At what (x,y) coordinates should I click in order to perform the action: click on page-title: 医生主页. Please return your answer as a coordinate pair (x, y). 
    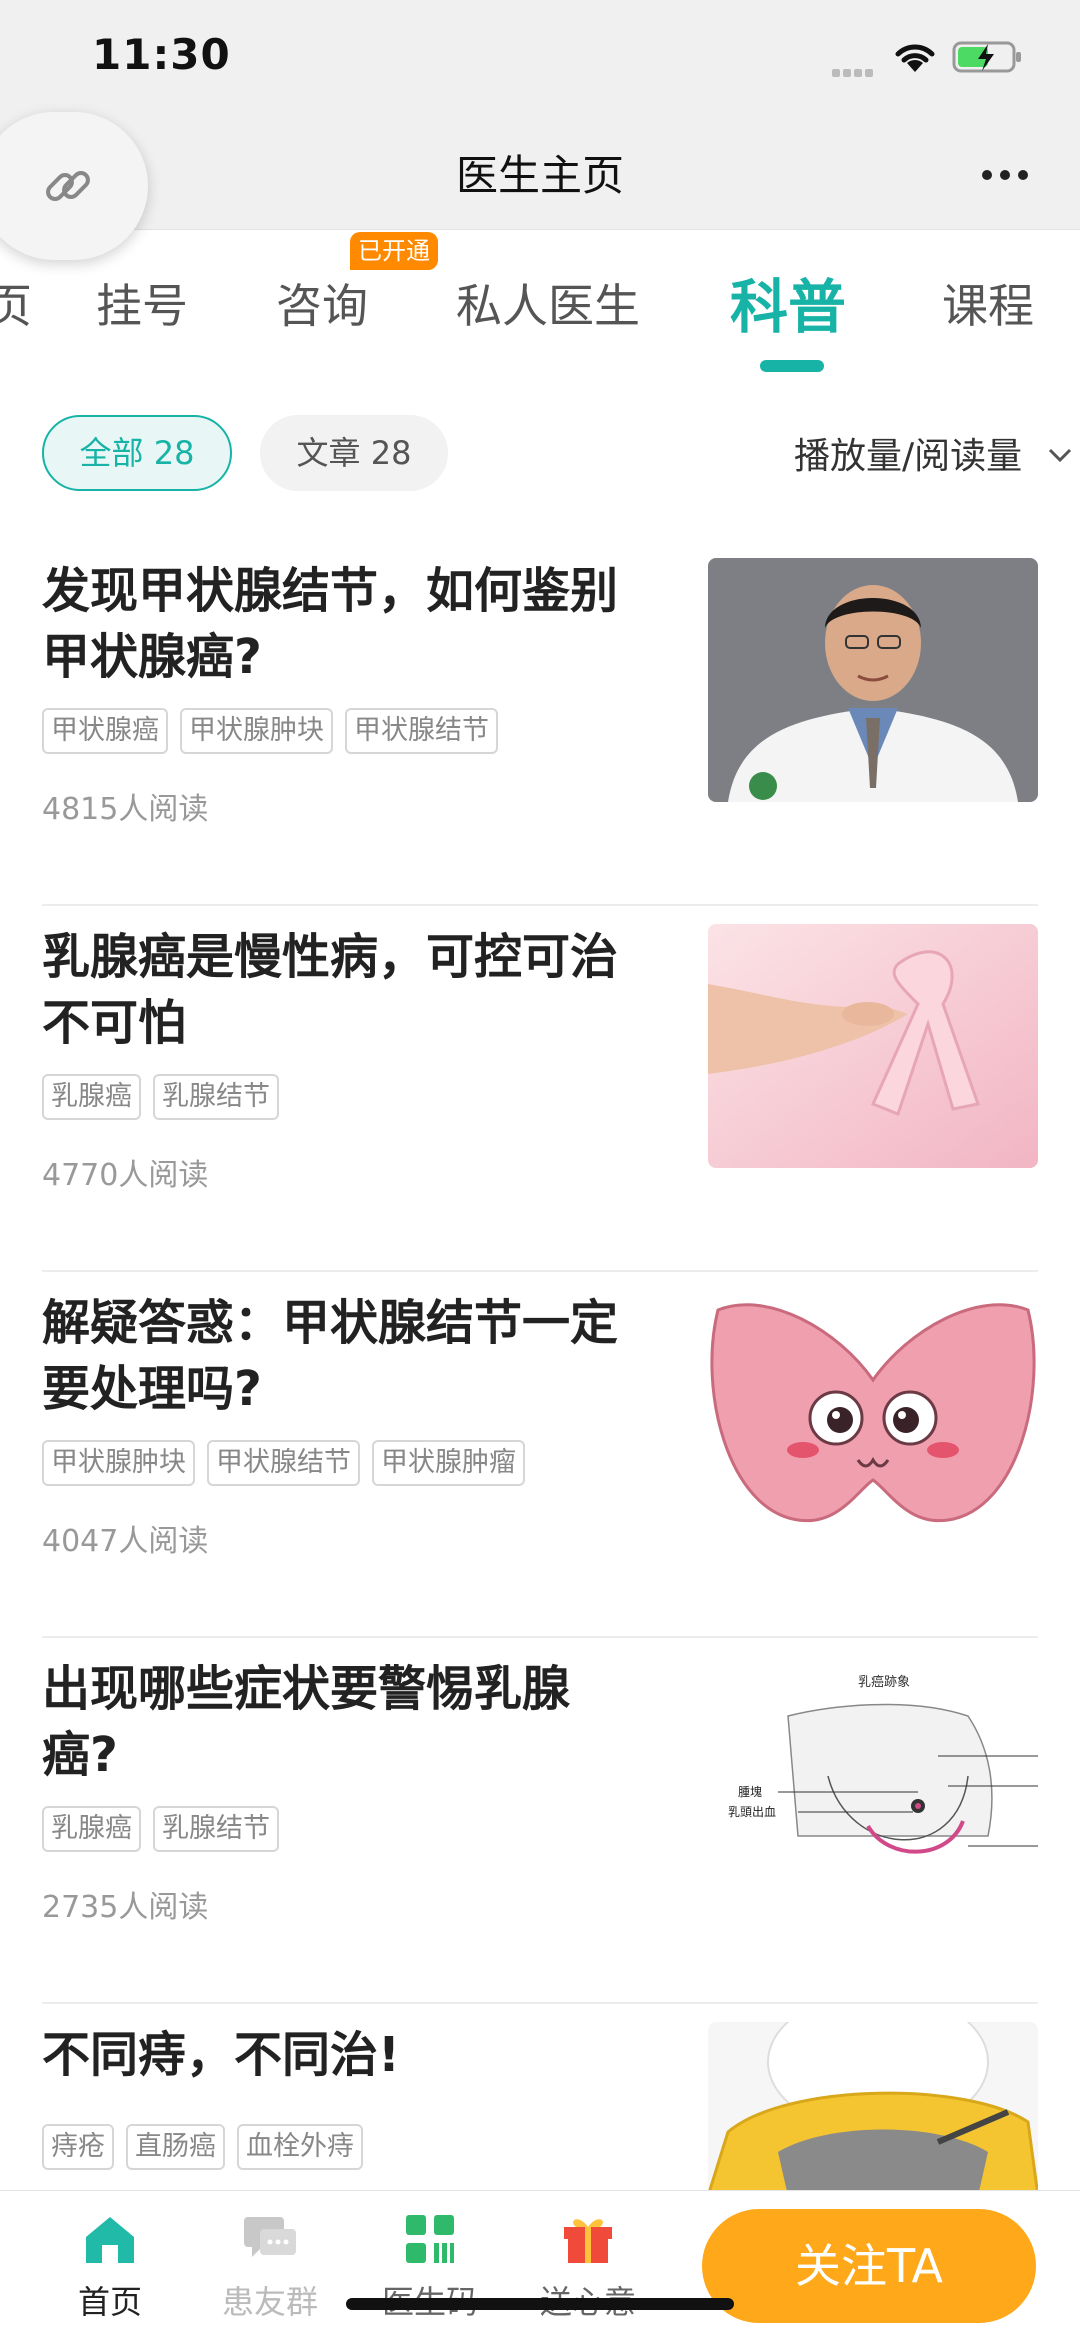
    Looking at the image, I should click on (539, 175).